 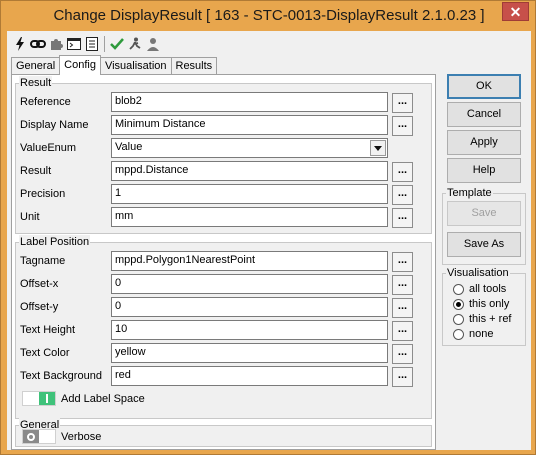 I want to click on toggle-on-icon, so click(x=47, y=398).